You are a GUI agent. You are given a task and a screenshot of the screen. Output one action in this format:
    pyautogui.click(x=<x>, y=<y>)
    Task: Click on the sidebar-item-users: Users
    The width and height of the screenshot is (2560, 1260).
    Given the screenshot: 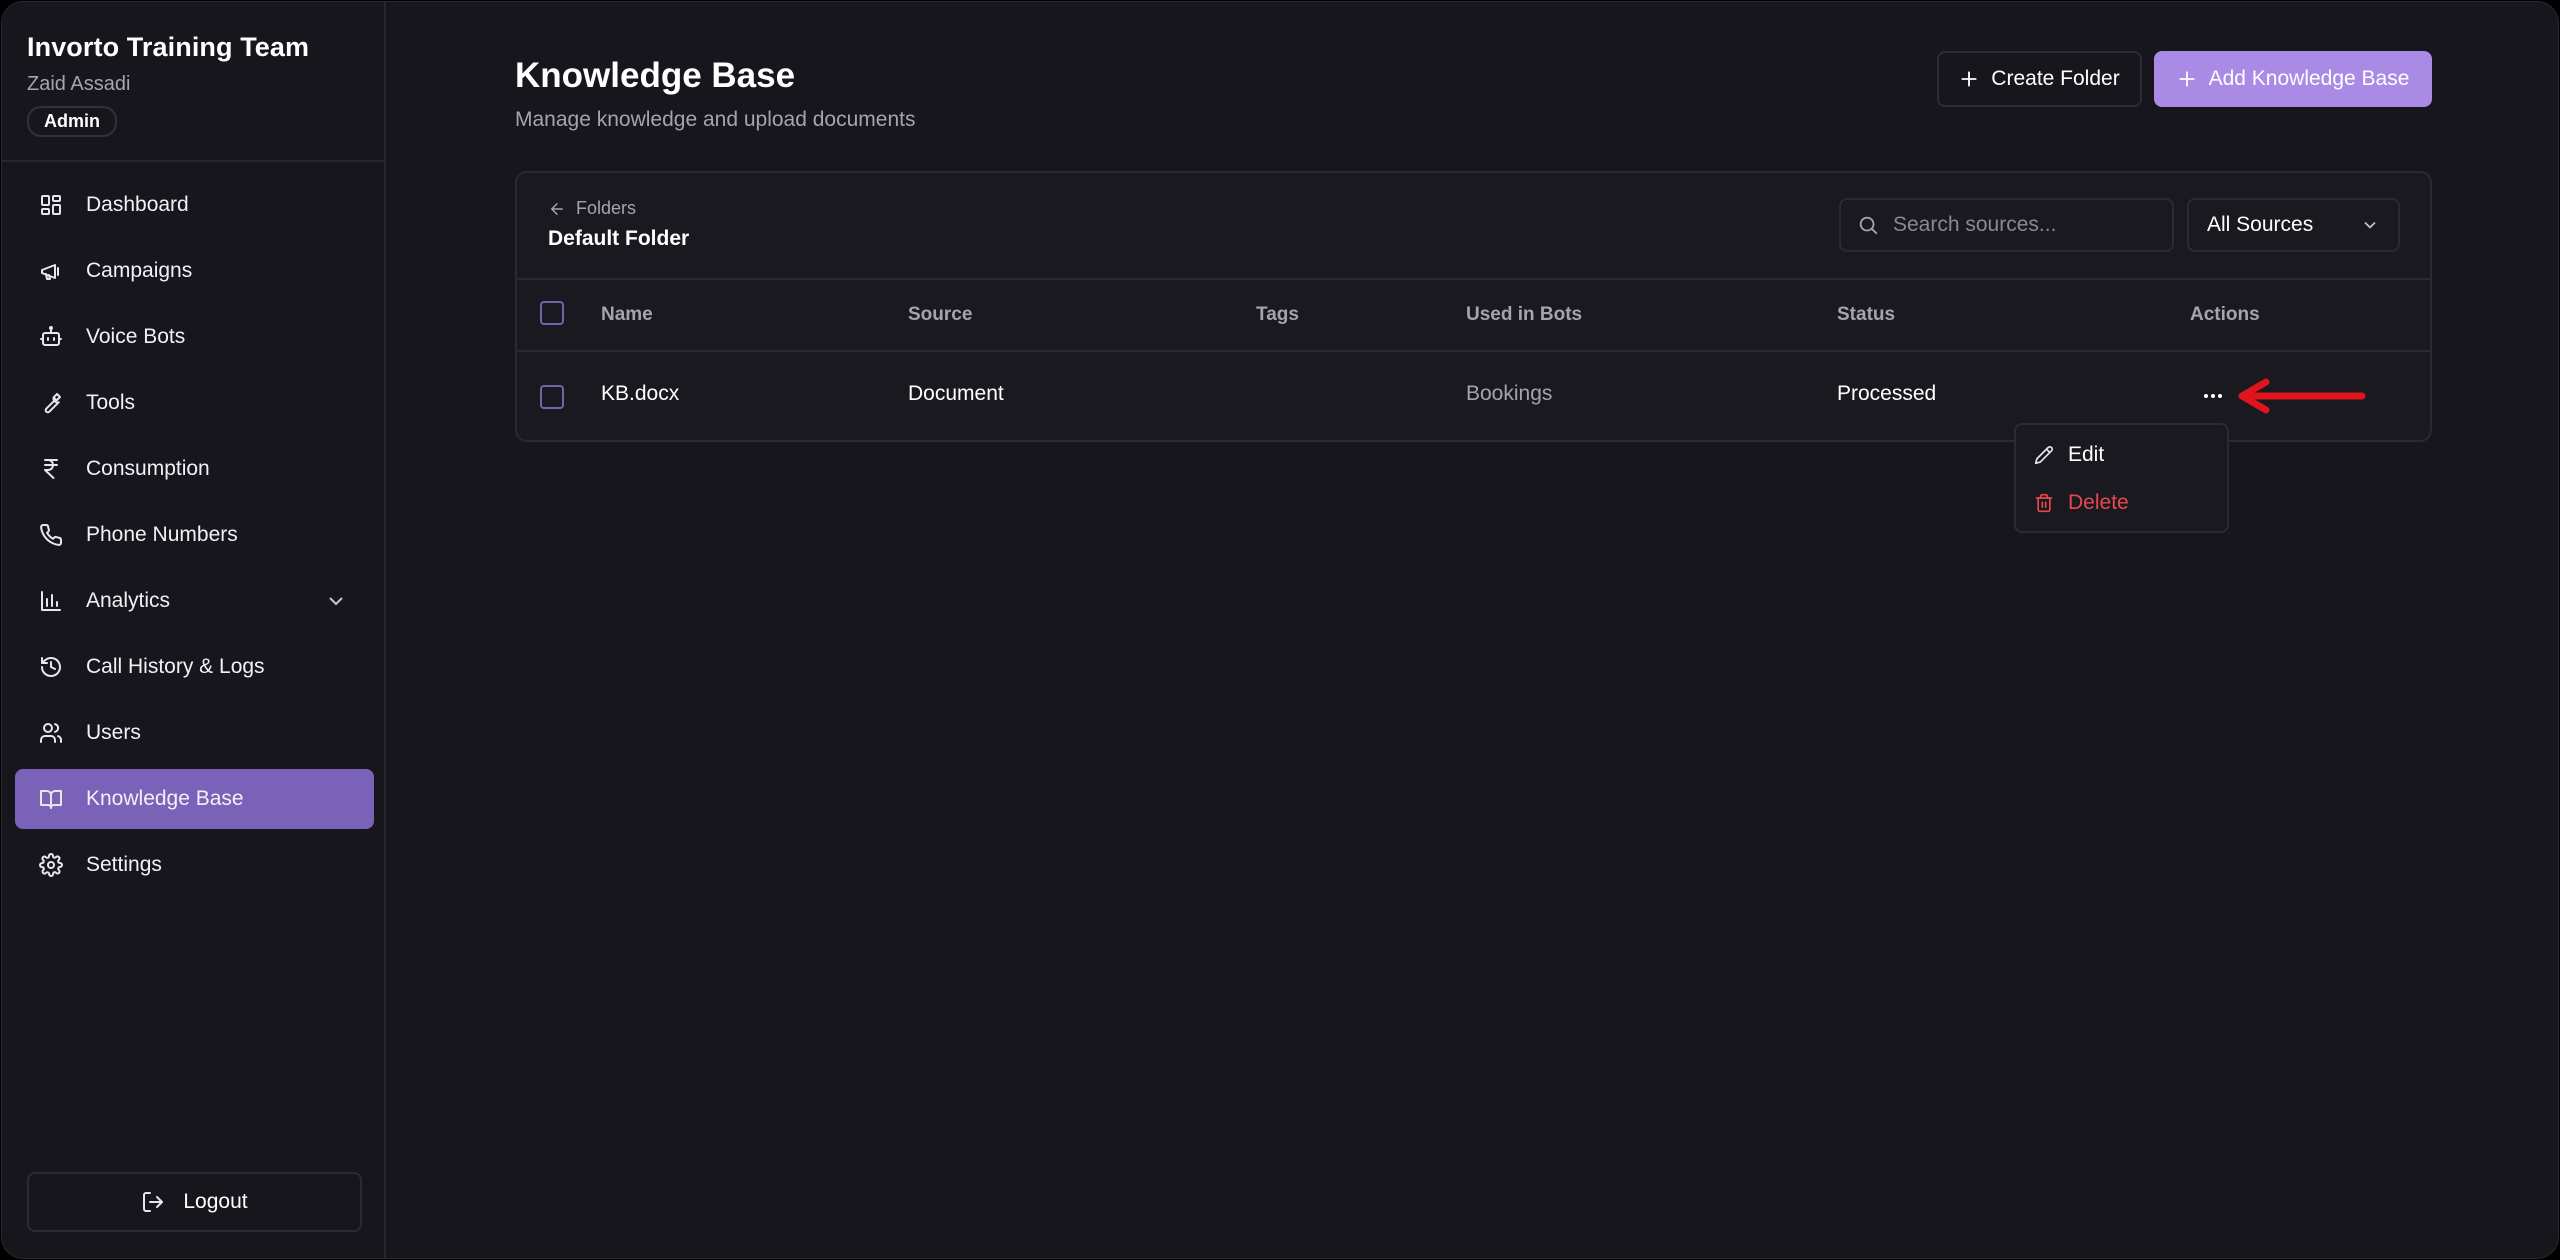 What is the action you would take?
    pyautogui.click(x=194, y=733)
    